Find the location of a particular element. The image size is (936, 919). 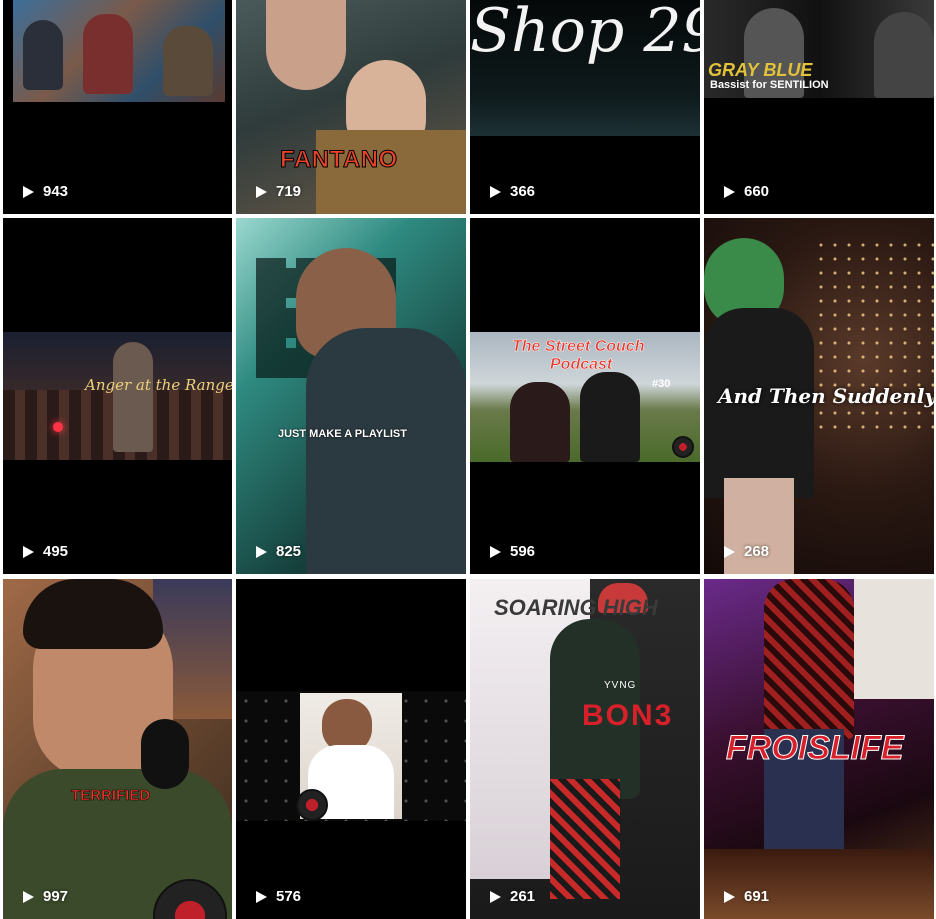

view-count: 943 is located at coordinates (44, 191).